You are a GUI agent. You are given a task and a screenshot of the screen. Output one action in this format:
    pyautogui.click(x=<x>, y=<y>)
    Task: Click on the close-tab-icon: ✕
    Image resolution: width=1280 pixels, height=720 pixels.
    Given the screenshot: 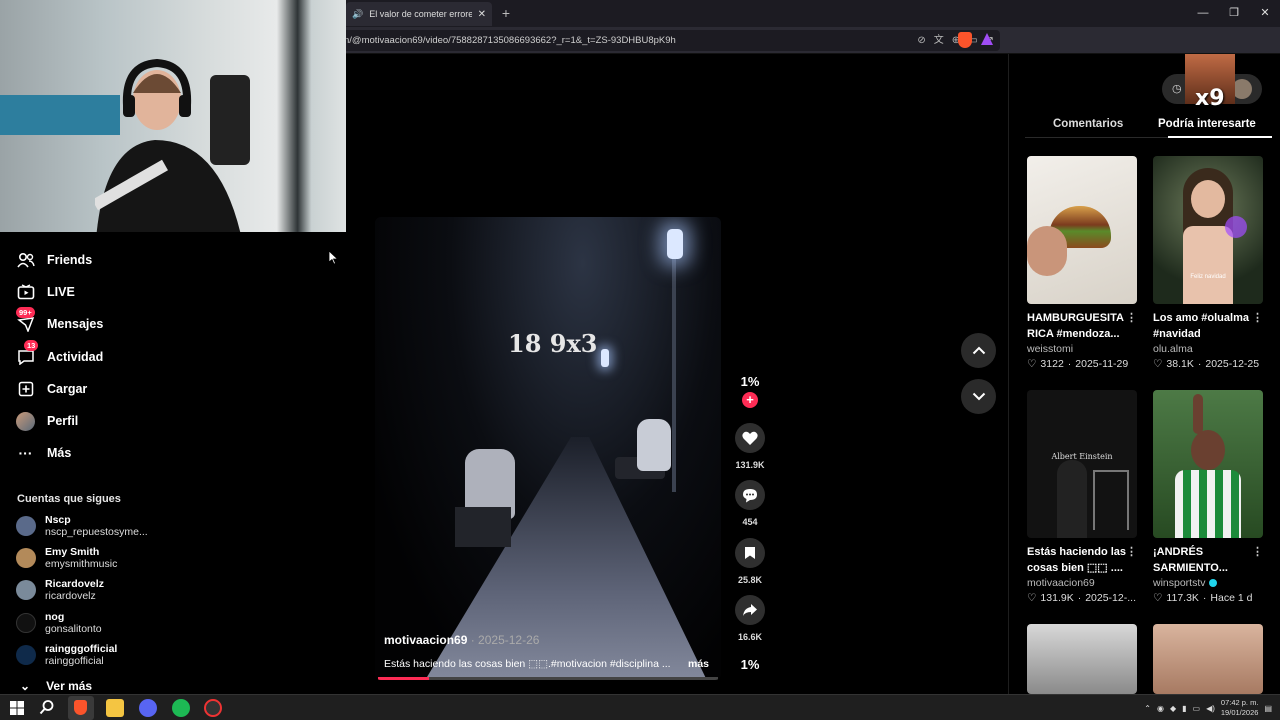 What is the action you would take?
    pyautogui.click(x=482, y=14)
    